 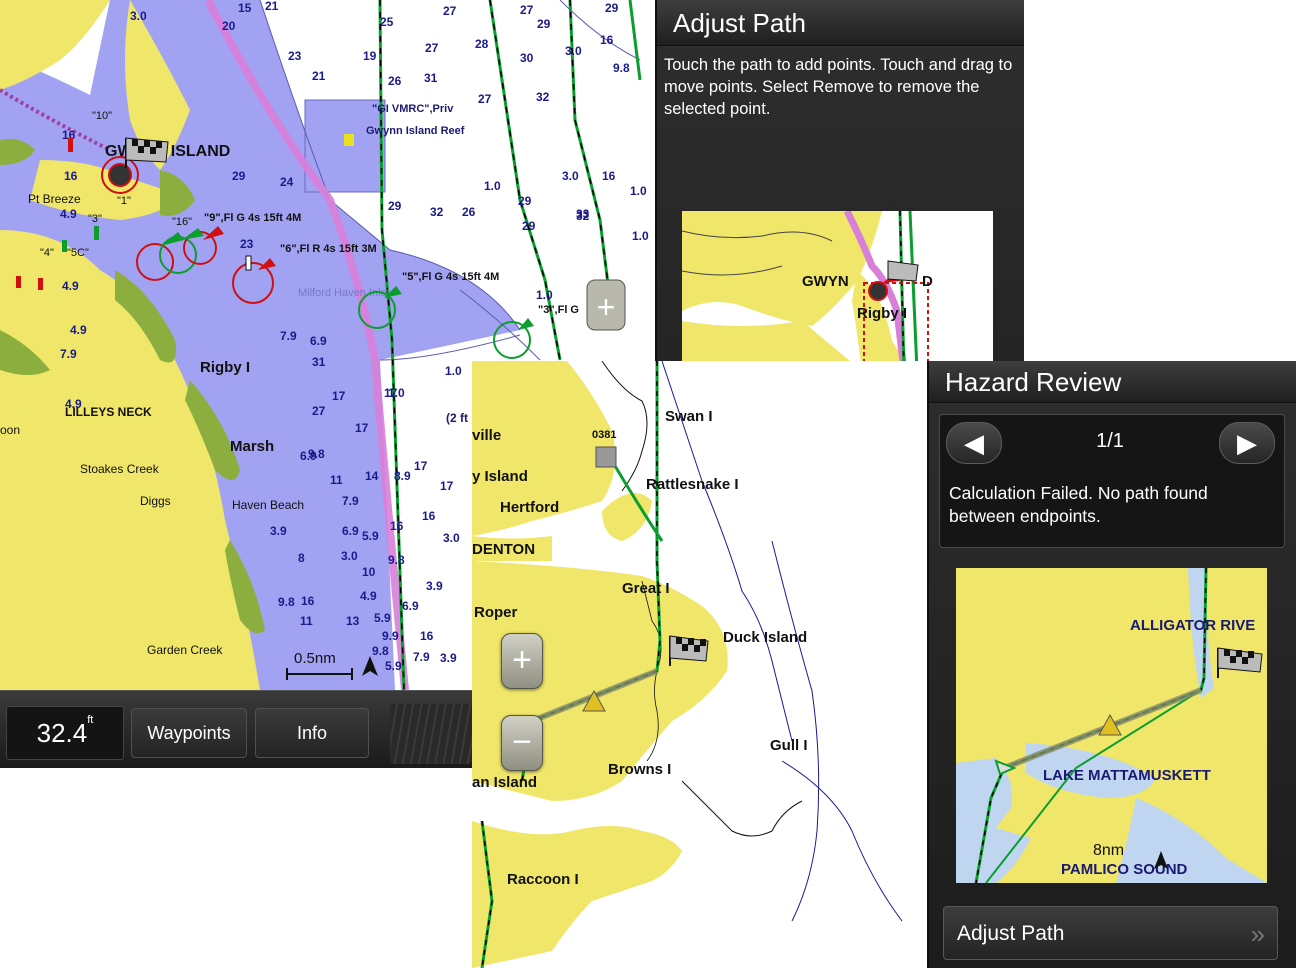 What do you see at coordinates (155, 501) in the screenshot?
I see `label-diggs: Diggs` at bounding box center [155, 501].